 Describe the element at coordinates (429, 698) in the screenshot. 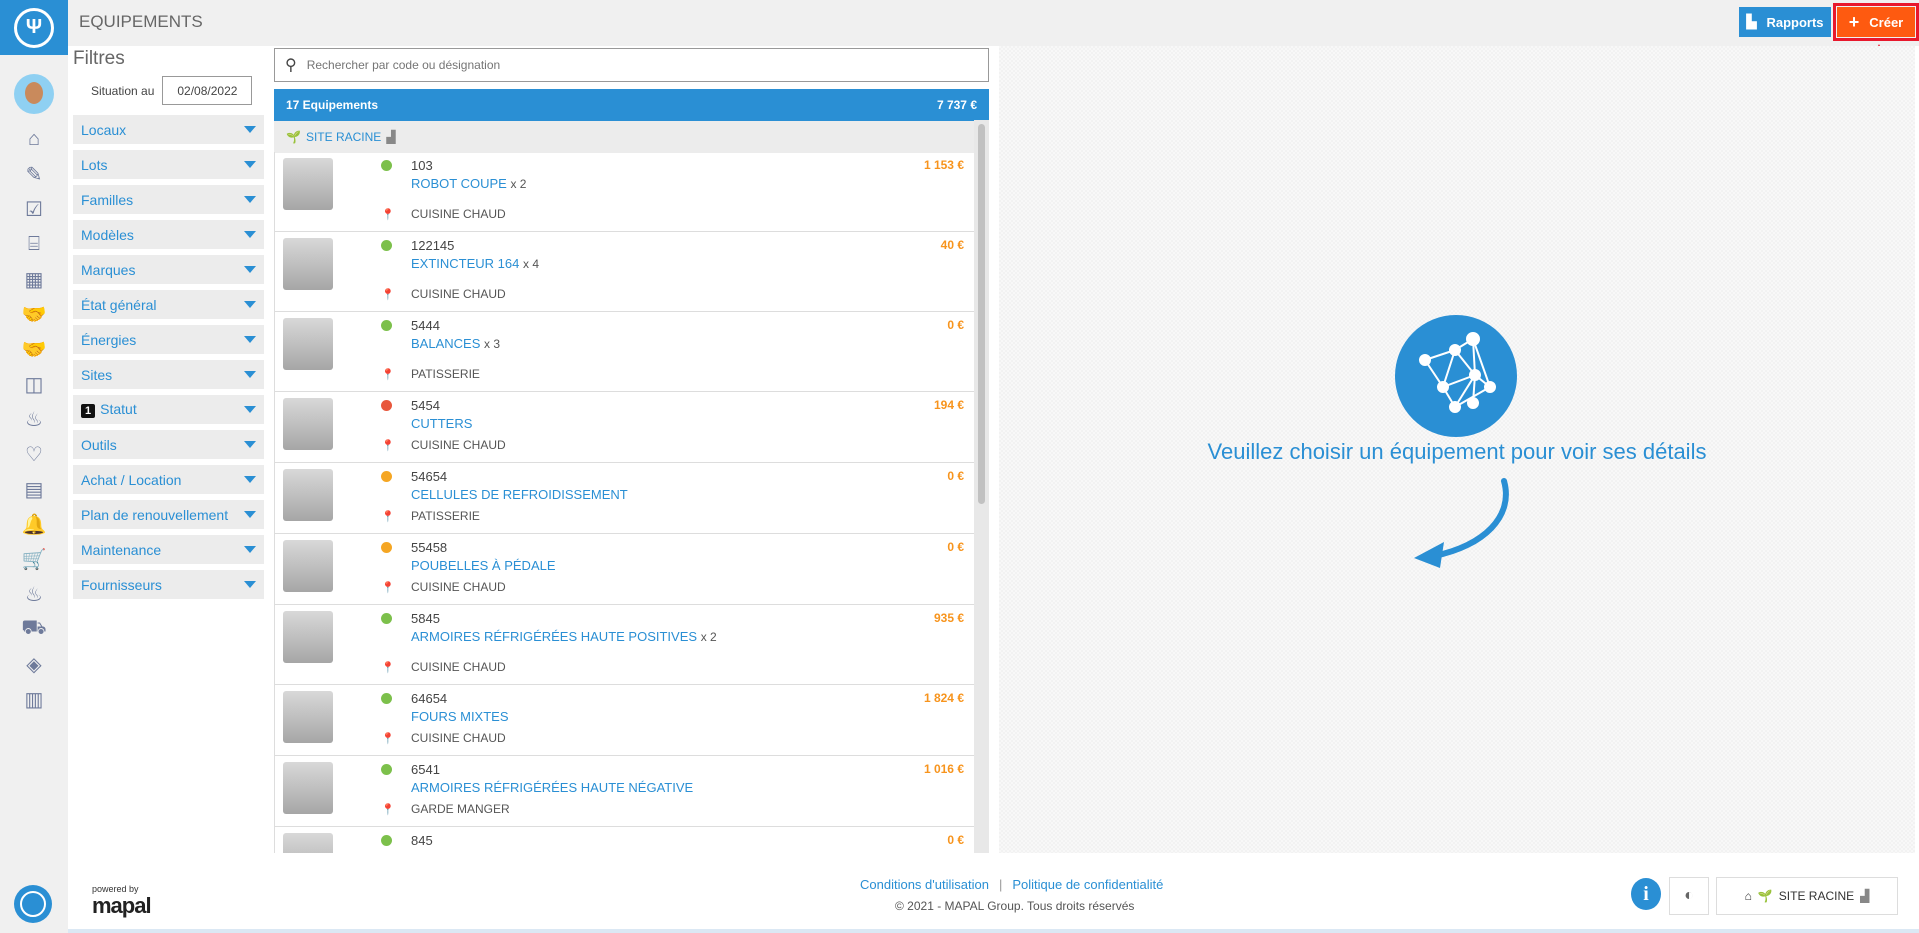

I see `equipment-code: 64654` at that location.